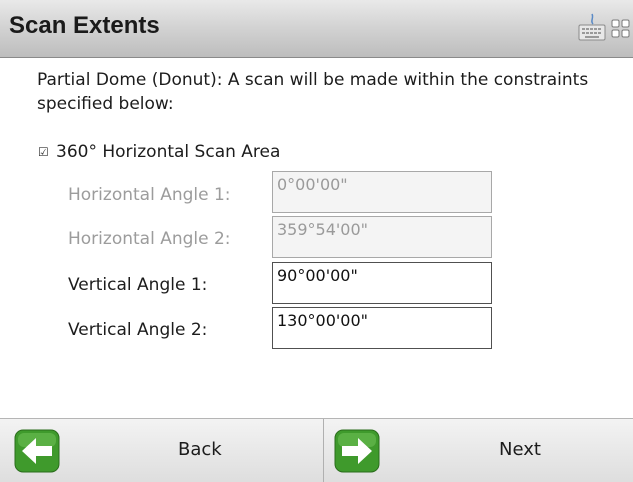 This screenshot has width=633, height=482. I want to click on next-label: Next, so click(520, 449).